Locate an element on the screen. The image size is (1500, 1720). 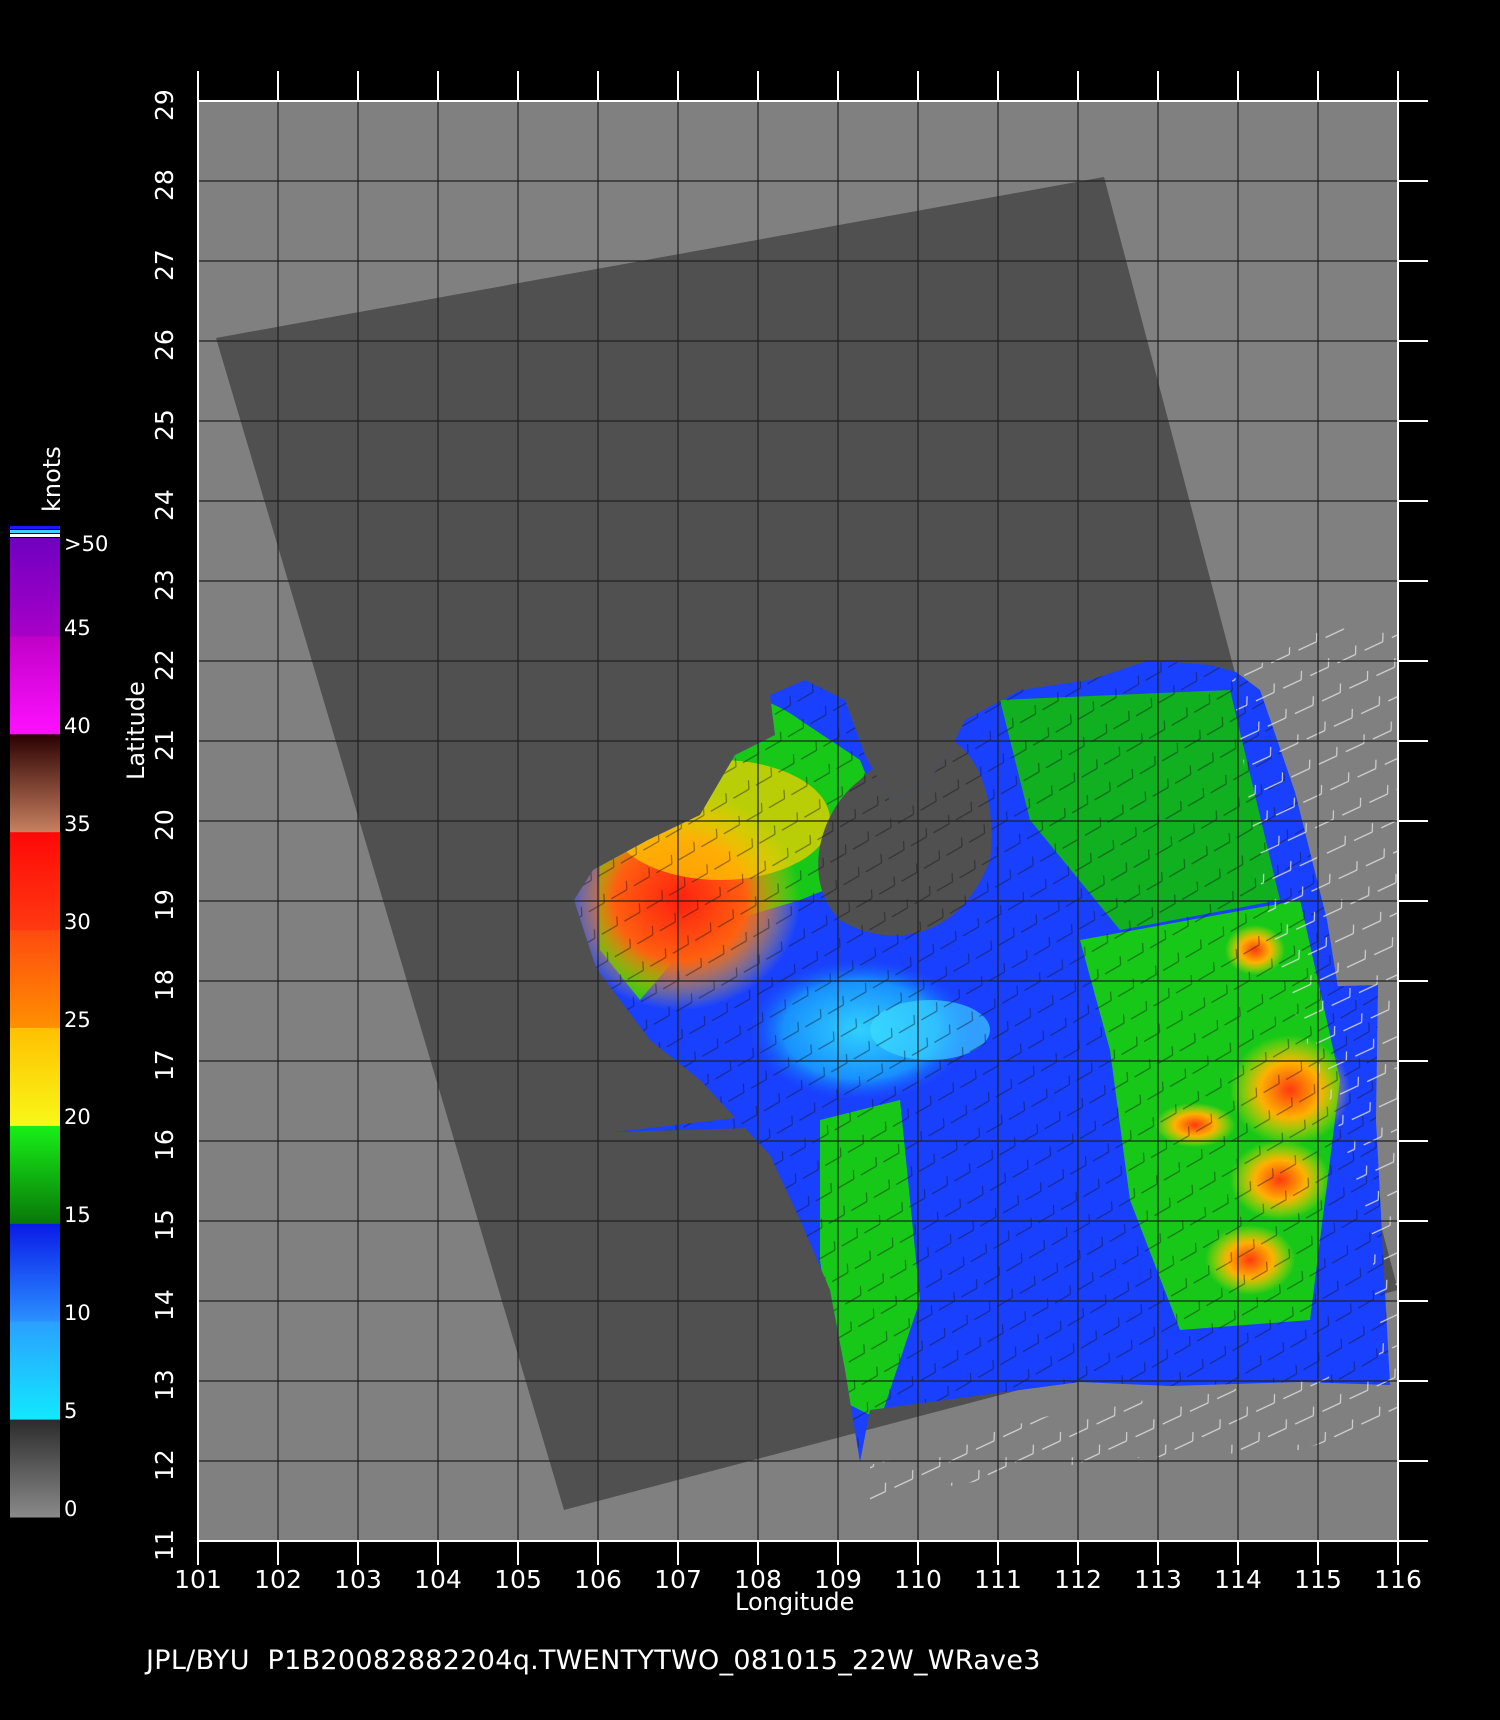
lat-tick-label: 24 is located at coordinates (164, 505).